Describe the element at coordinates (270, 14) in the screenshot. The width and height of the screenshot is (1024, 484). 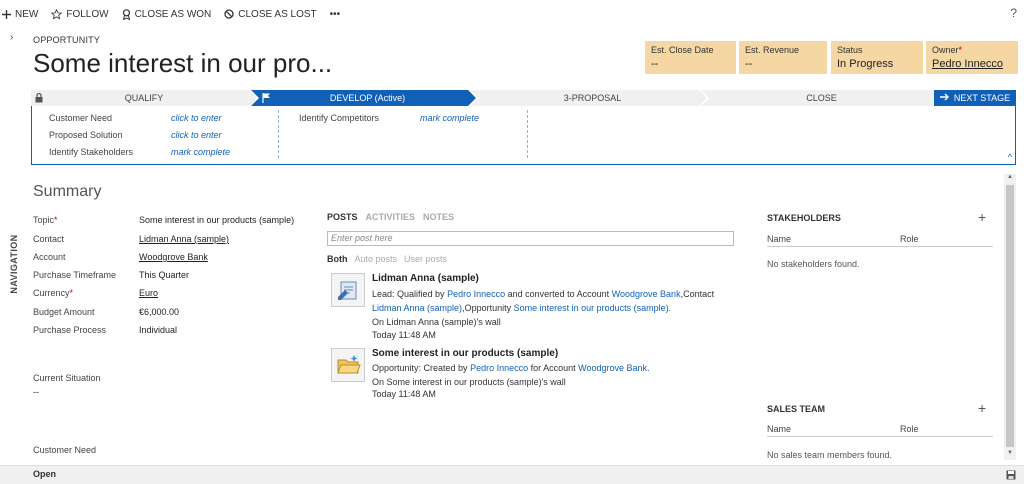
I see `close-as-lost-button: CLOSE AS LOST` at that location.